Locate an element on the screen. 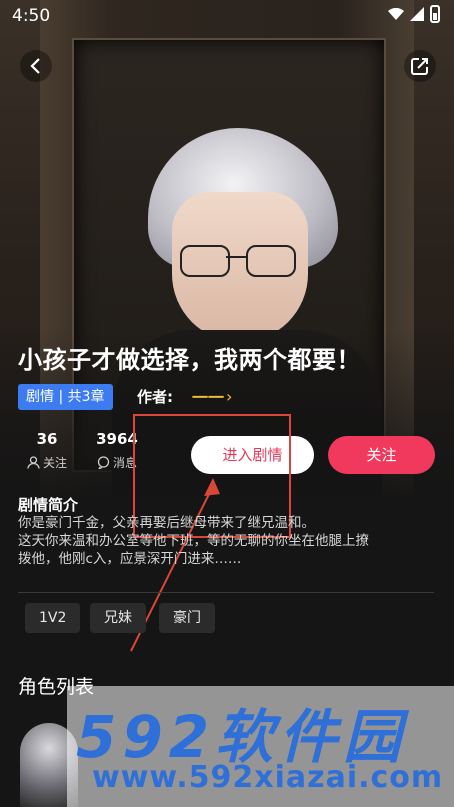  battery-icon is located at coordinates (435, 14).